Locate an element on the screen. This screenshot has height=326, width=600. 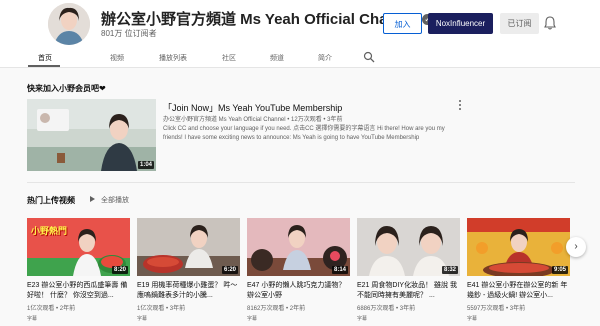
video-meta: 8162万次观看 • 2年前 is located at coordinates (276, 309).